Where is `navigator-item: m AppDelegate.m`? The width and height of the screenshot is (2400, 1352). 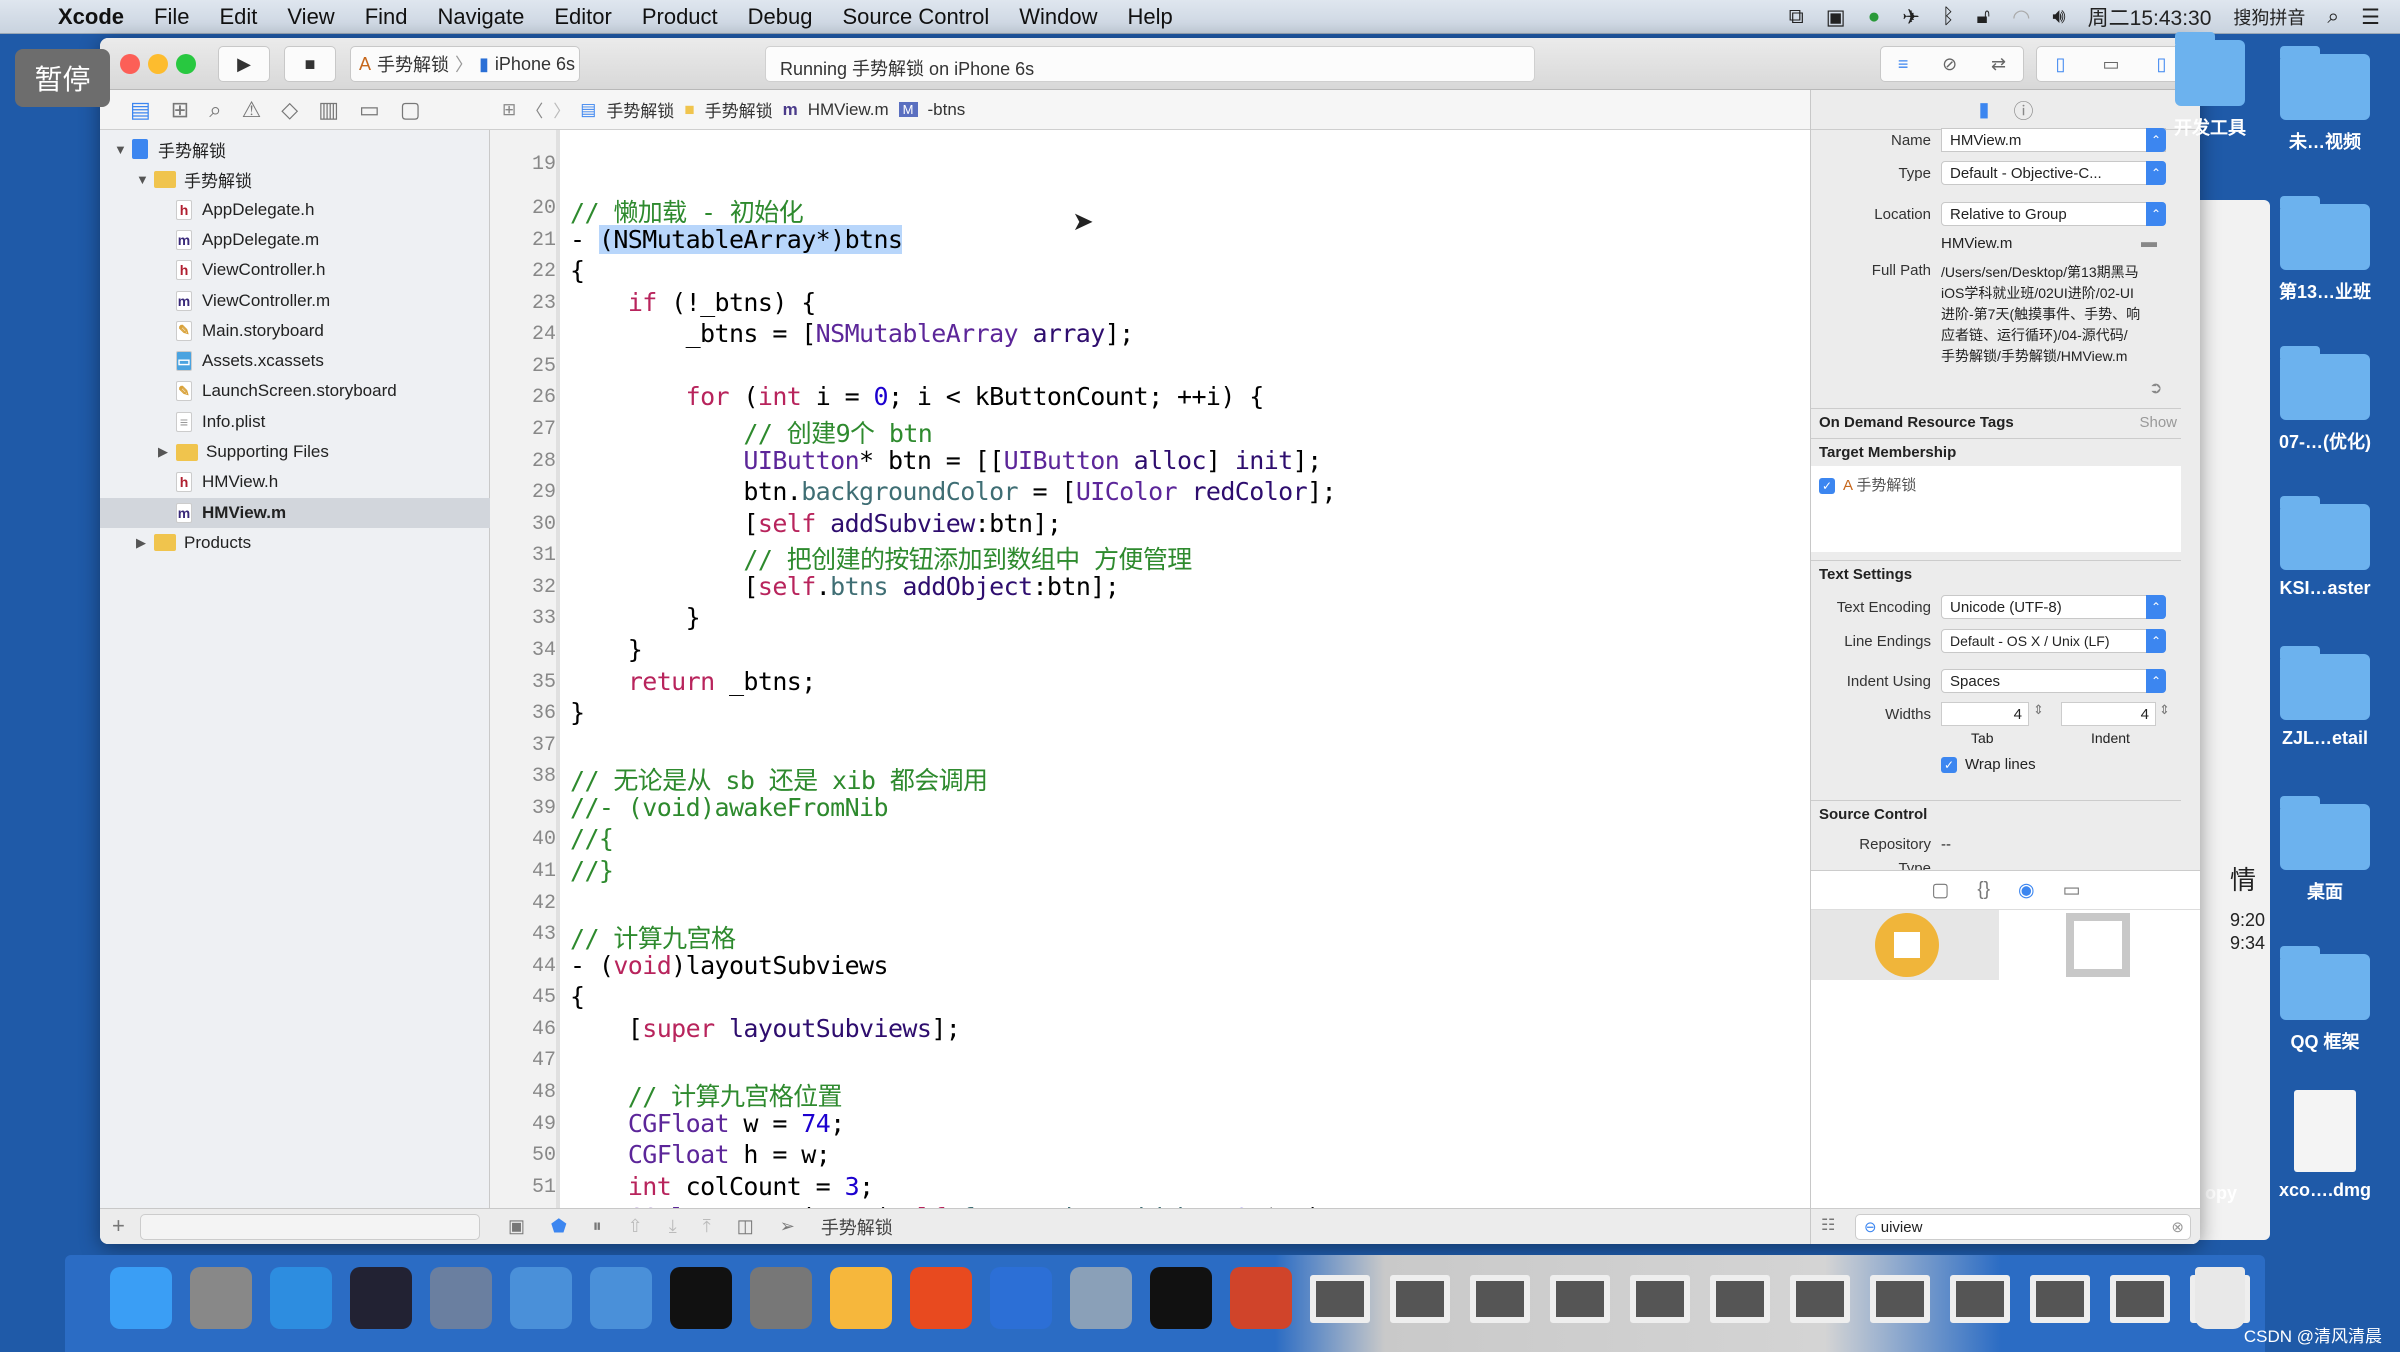
navigator-item: m AppDelegate.m is located at coordinates (295, 240).